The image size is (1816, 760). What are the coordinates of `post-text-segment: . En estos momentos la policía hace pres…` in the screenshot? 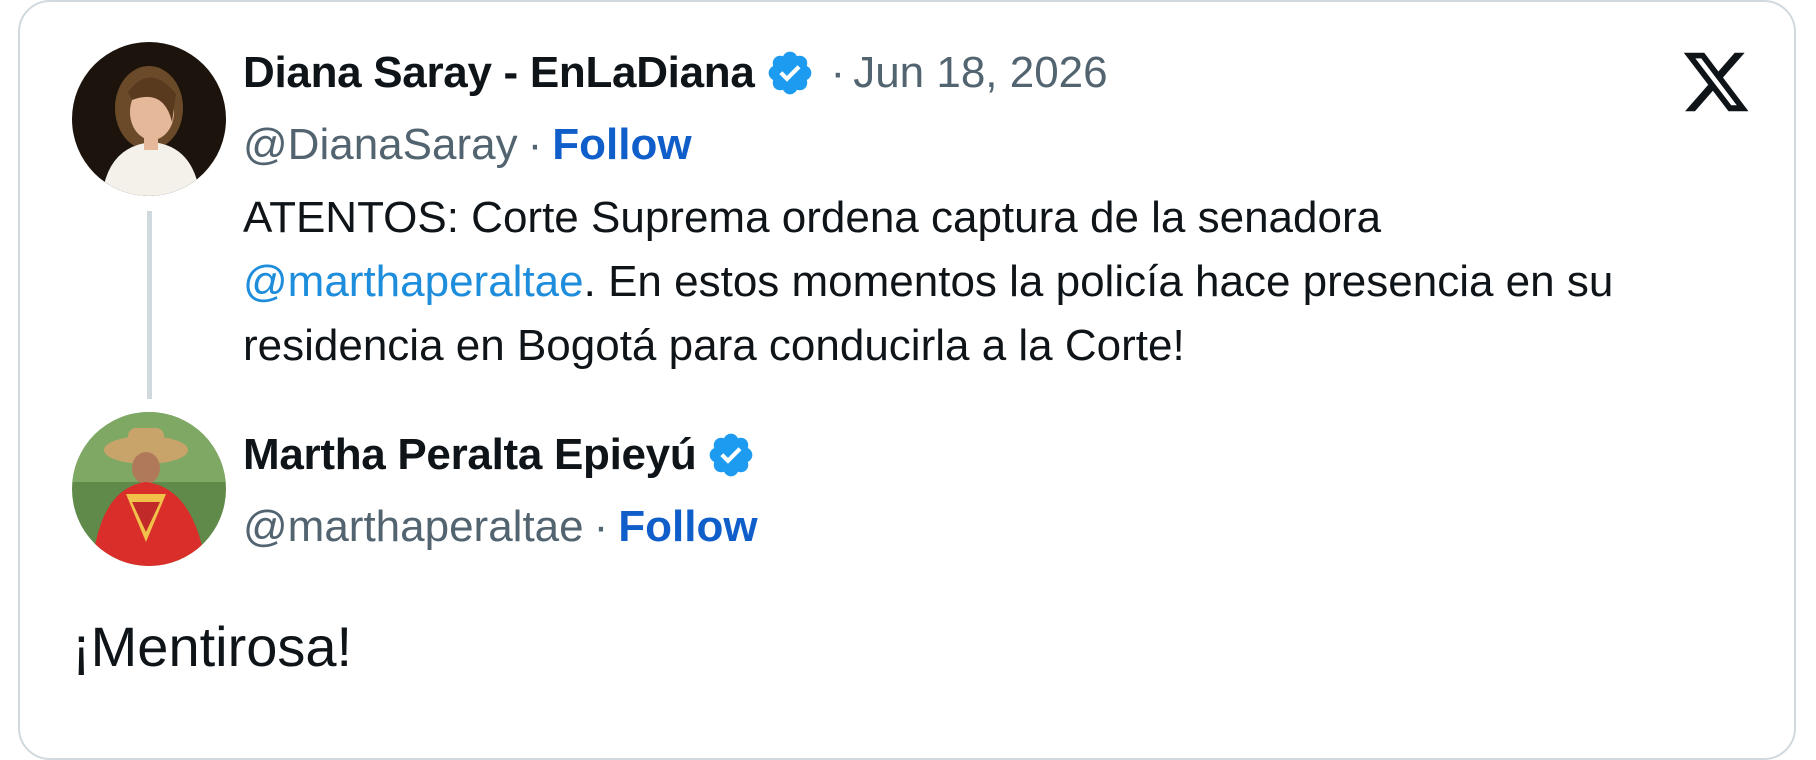 It's located at (1098, 281).